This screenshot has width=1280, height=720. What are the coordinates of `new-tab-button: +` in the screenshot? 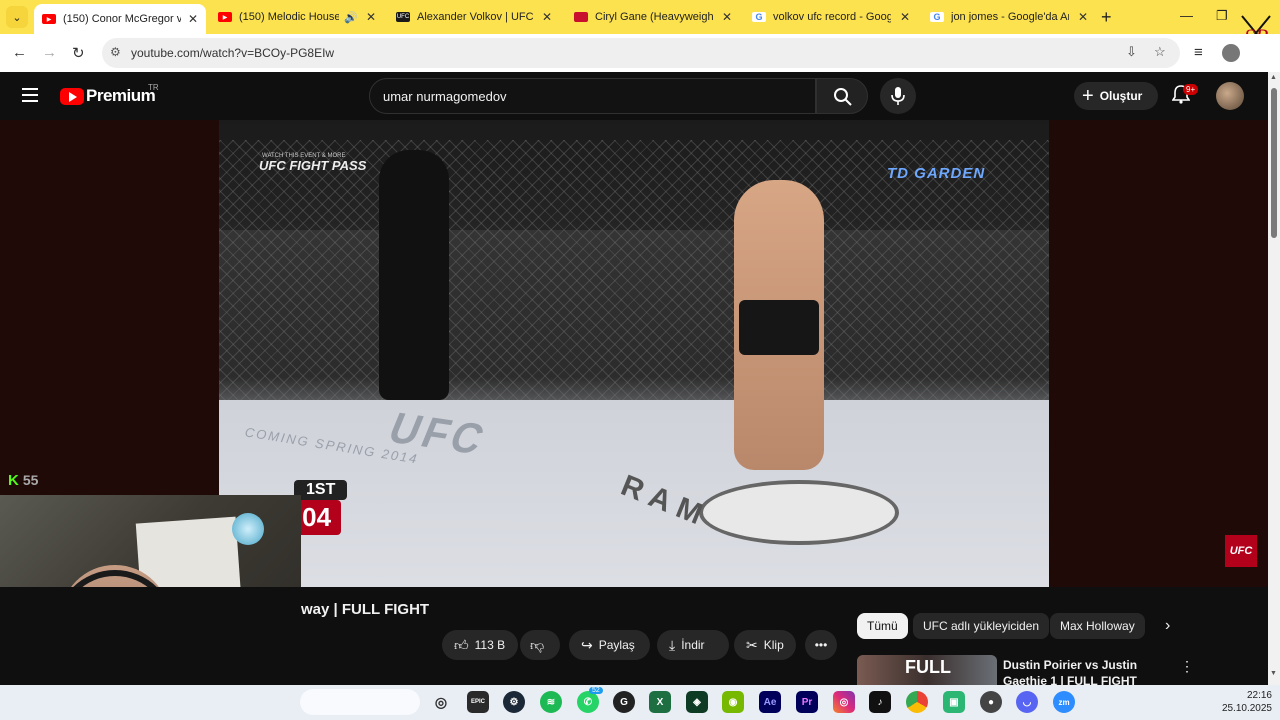 It's located at (1106, 17).